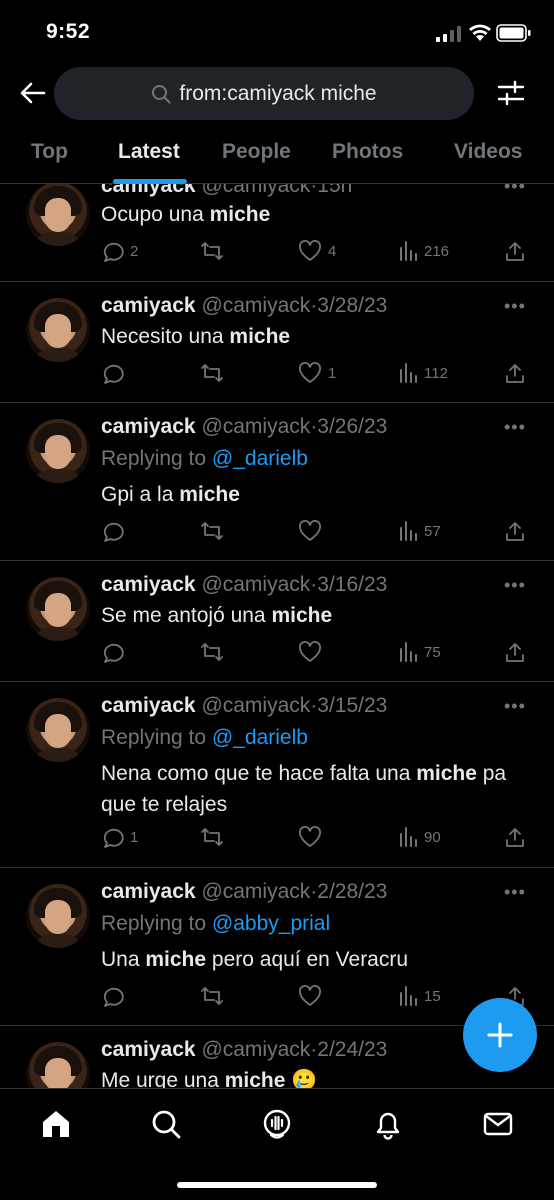  Describe the element at coordinates (317, 373) in the screenshot. I see `like-button: 1` at that location.